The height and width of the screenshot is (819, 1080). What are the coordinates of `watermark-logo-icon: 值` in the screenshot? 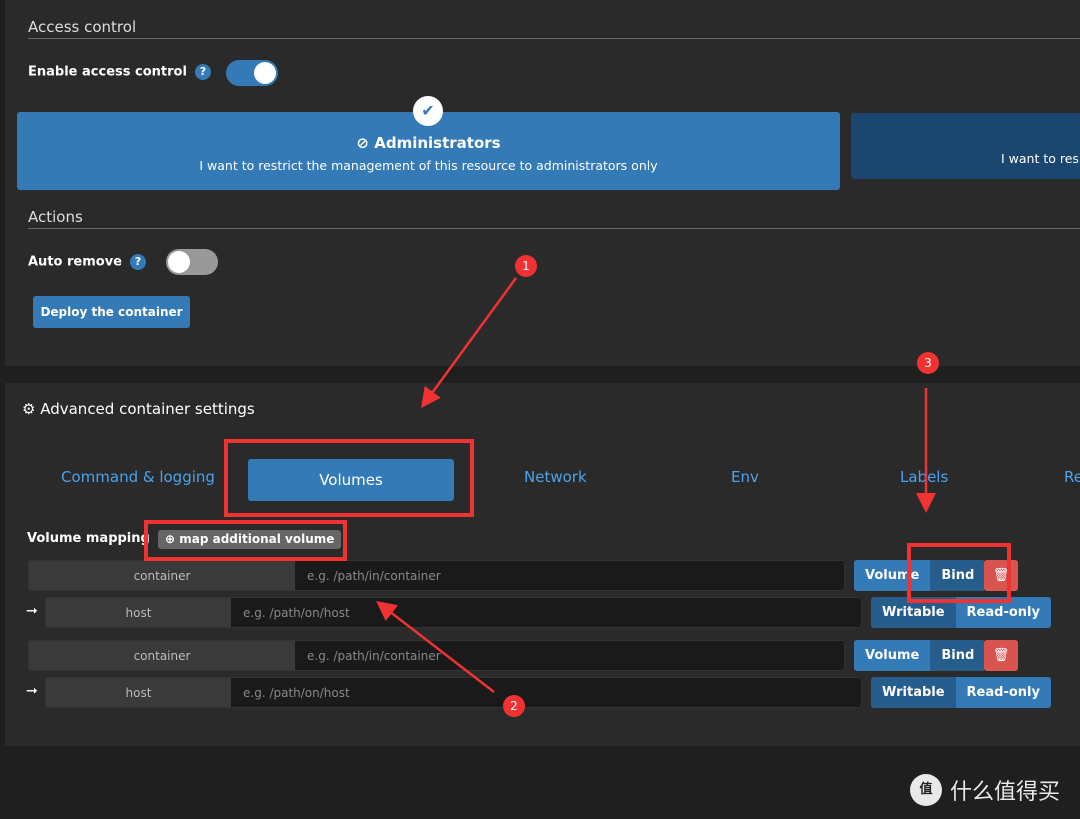 It's located at (926, 790).